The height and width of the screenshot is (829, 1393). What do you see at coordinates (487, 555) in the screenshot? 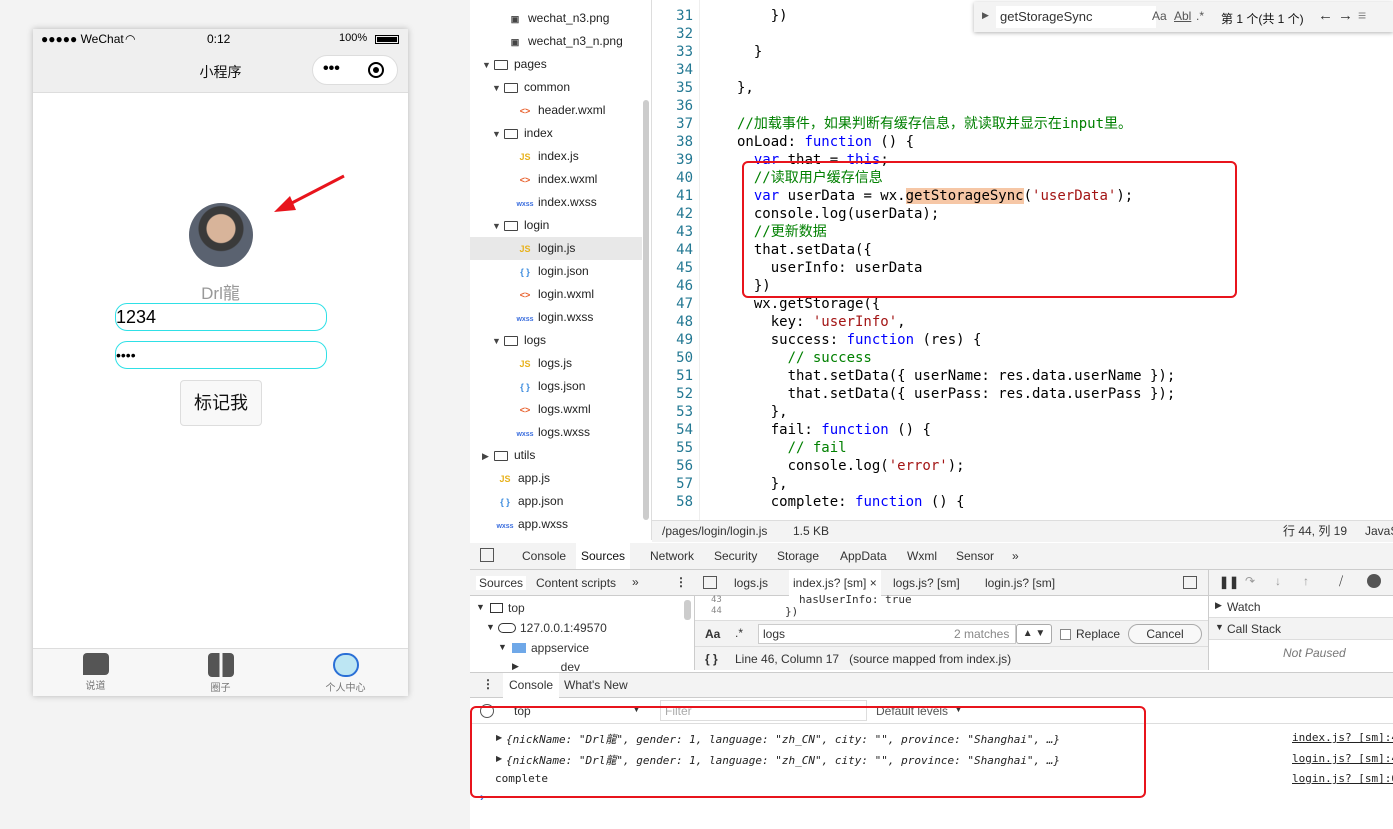
I see `inspect-icon` at bounding box center [487, 555].